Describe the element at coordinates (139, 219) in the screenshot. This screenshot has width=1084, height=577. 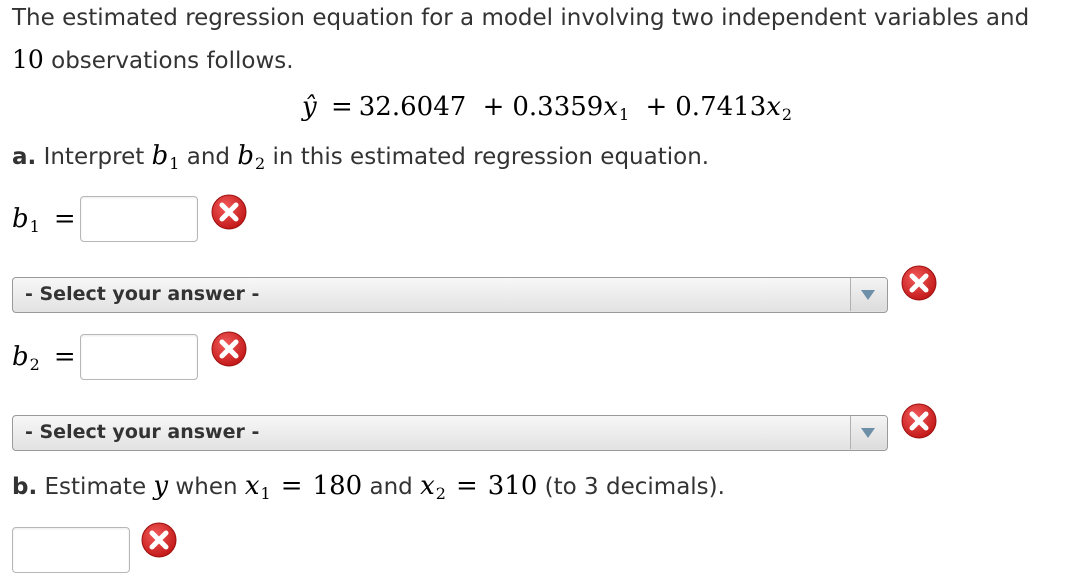
I see `b1-input` at that location.